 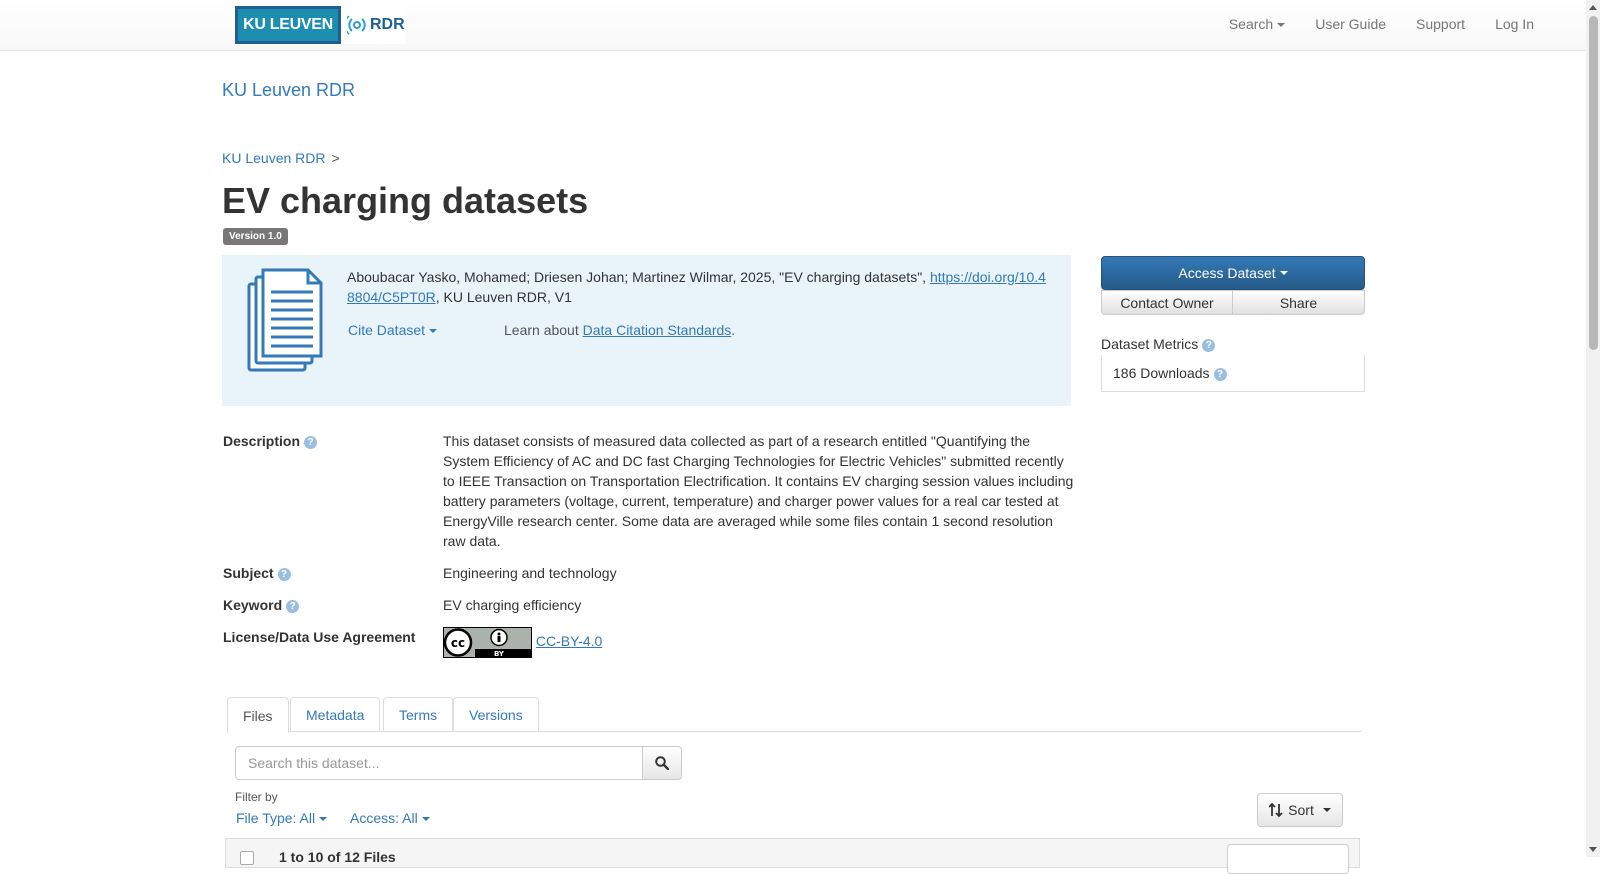 I want to click on logo-ku-leuven-text: KU LEUVEN, so click(x=288, y=25).